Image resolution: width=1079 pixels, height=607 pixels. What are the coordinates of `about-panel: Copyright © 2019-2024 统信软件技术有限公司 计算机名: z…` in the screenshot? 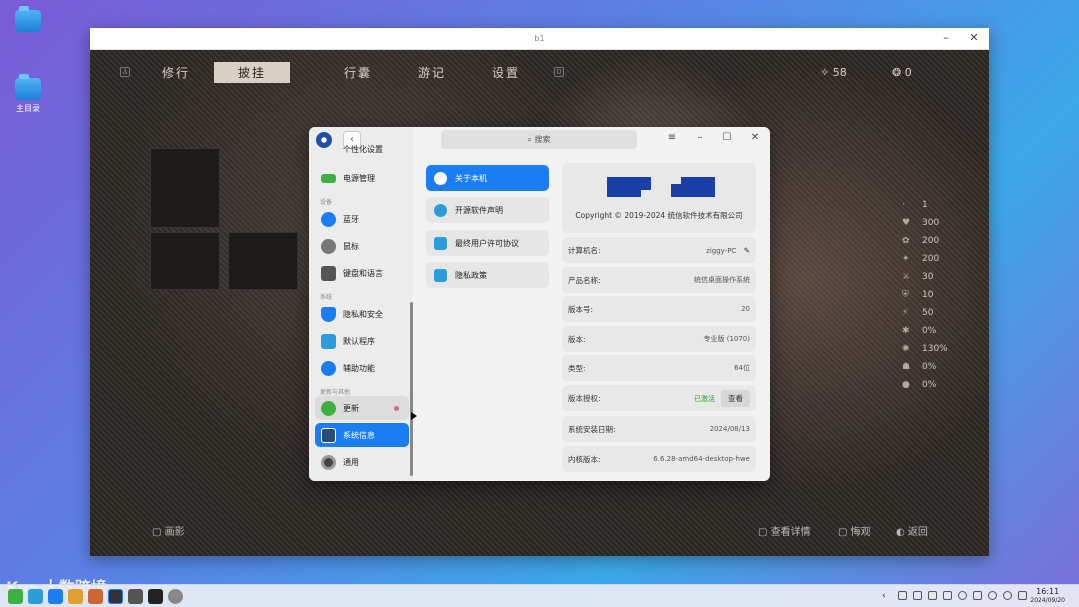 It's located at (658, 318).